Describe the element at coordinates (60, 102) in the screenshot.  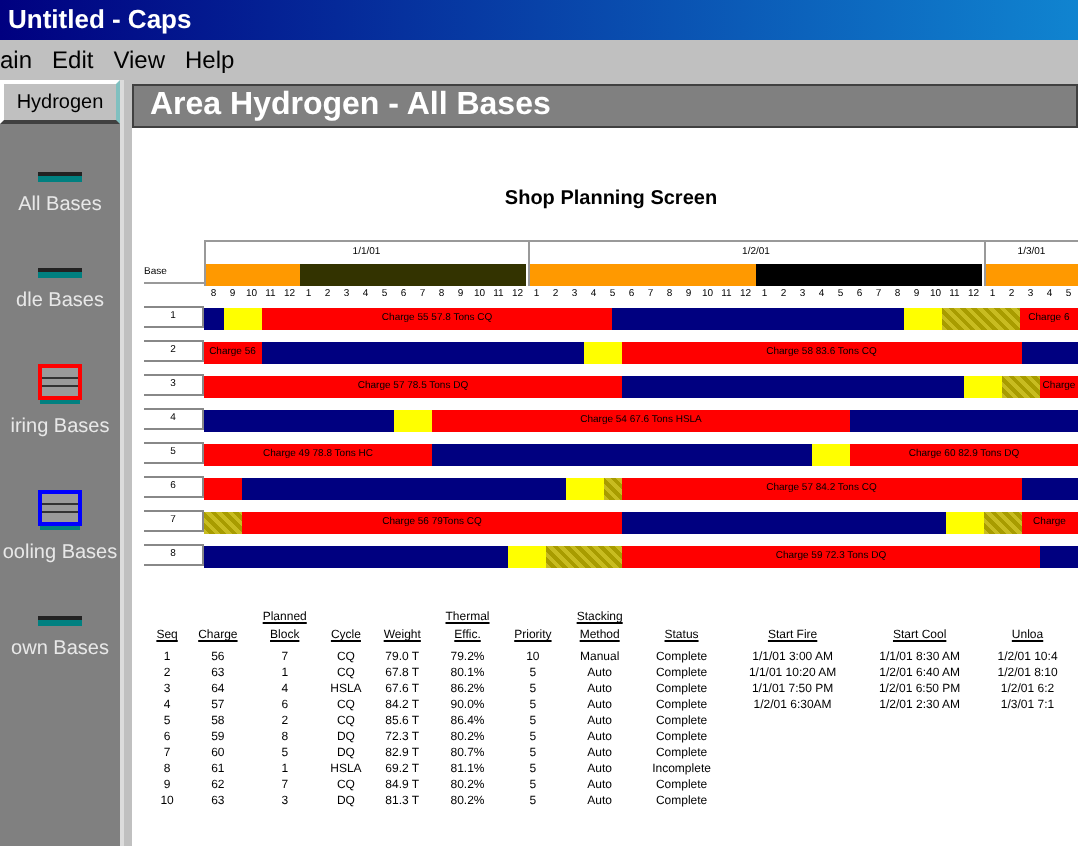
I see `area-tab: Hydrogen` at that location.